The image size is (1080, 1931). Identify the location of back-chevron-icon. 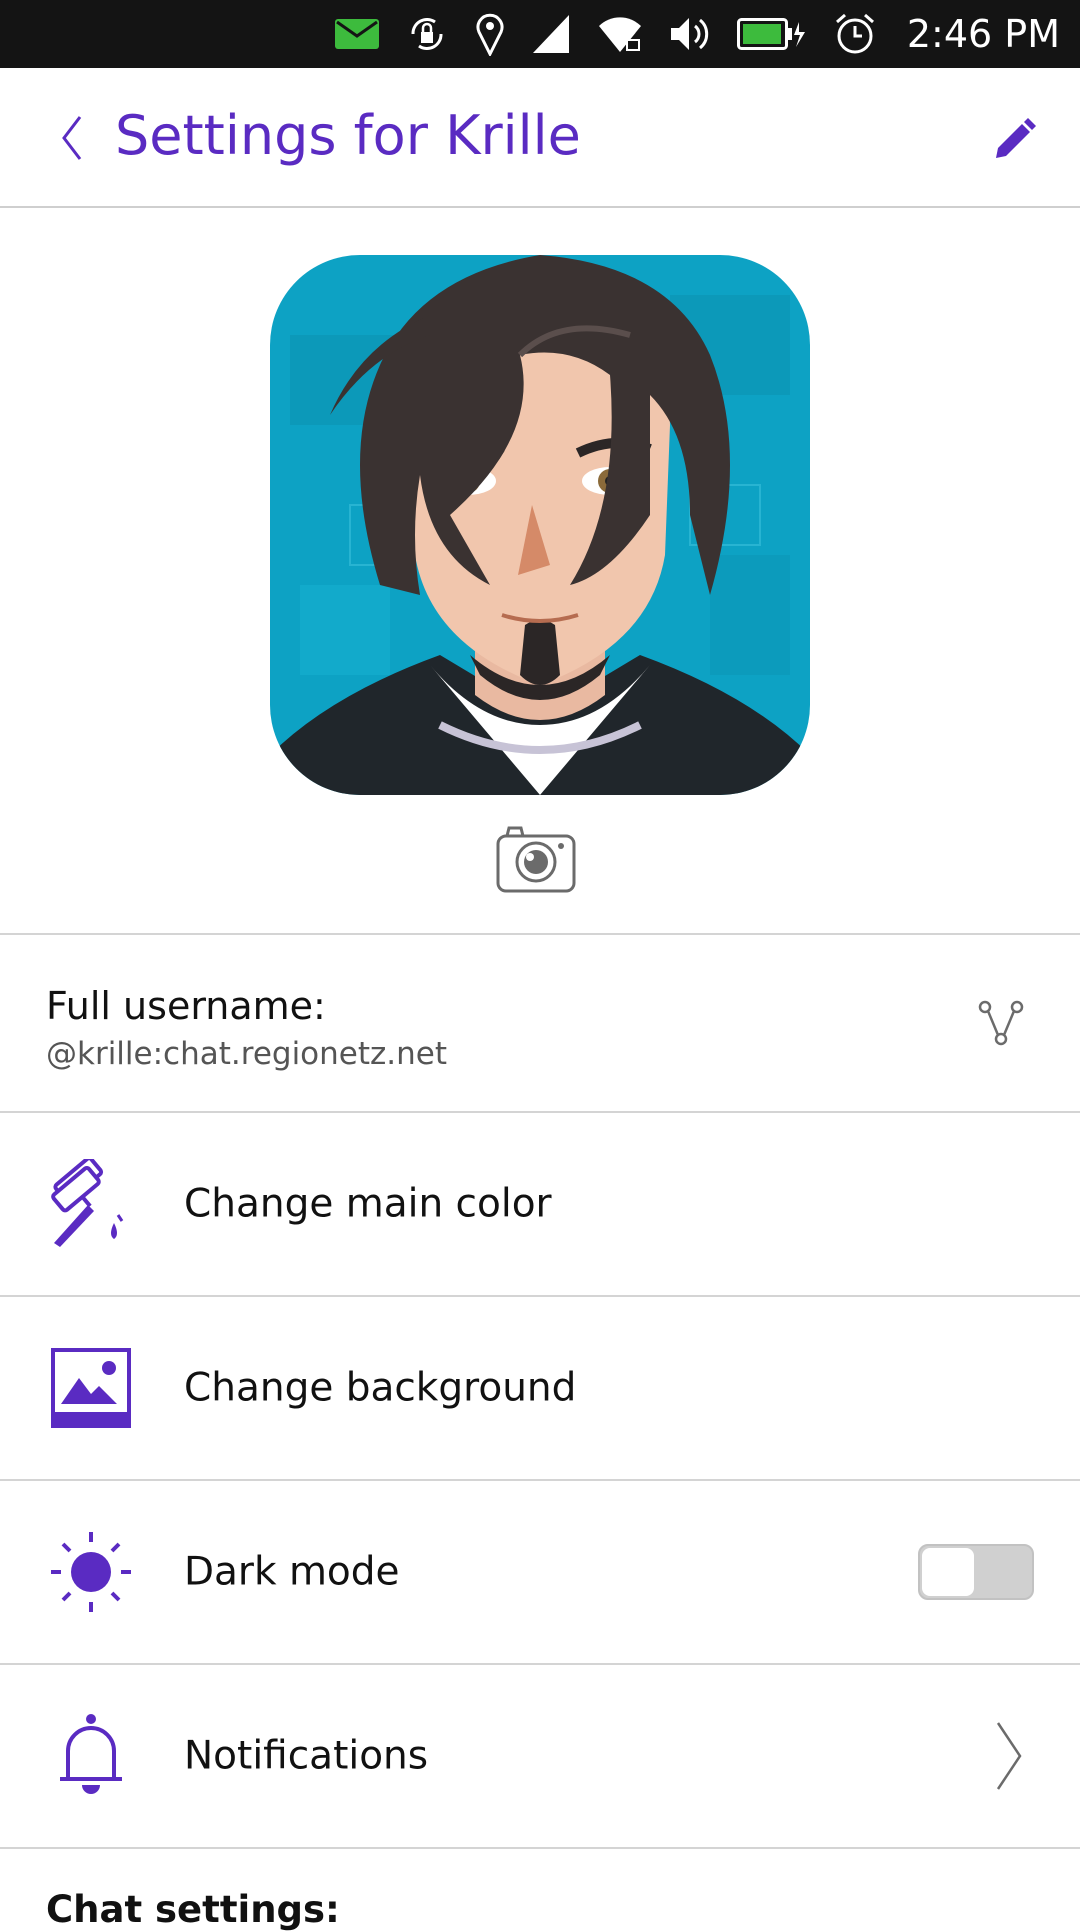
(72, 138).